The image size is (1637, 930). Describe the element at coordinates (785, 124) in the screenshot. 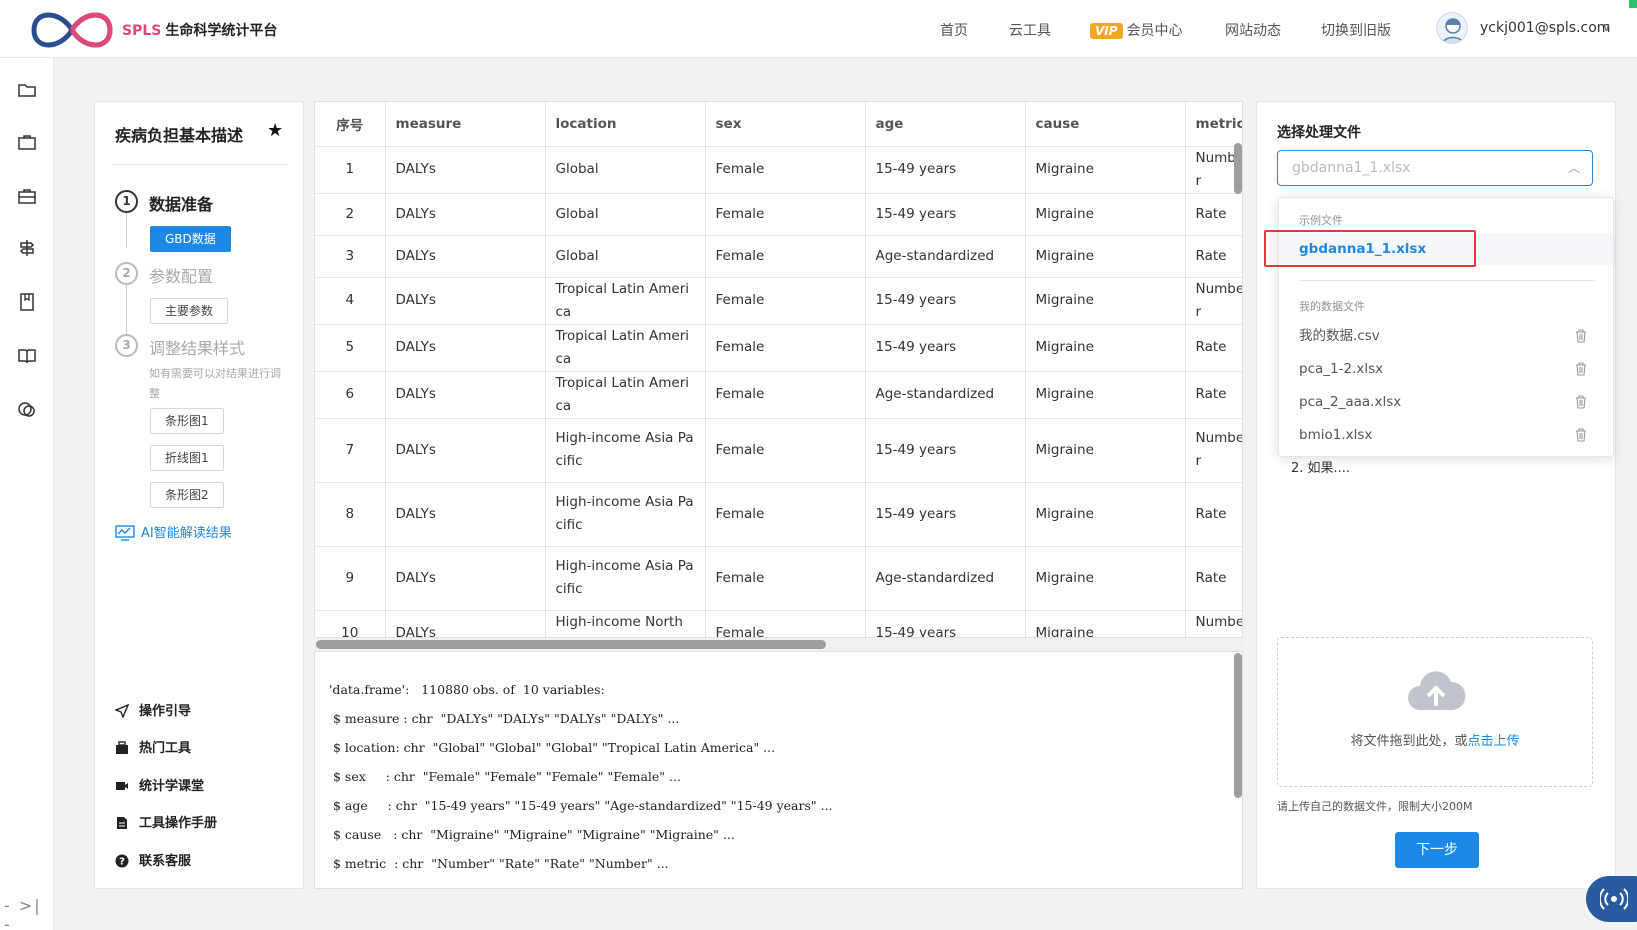

I see `column-header: sex` at that location.